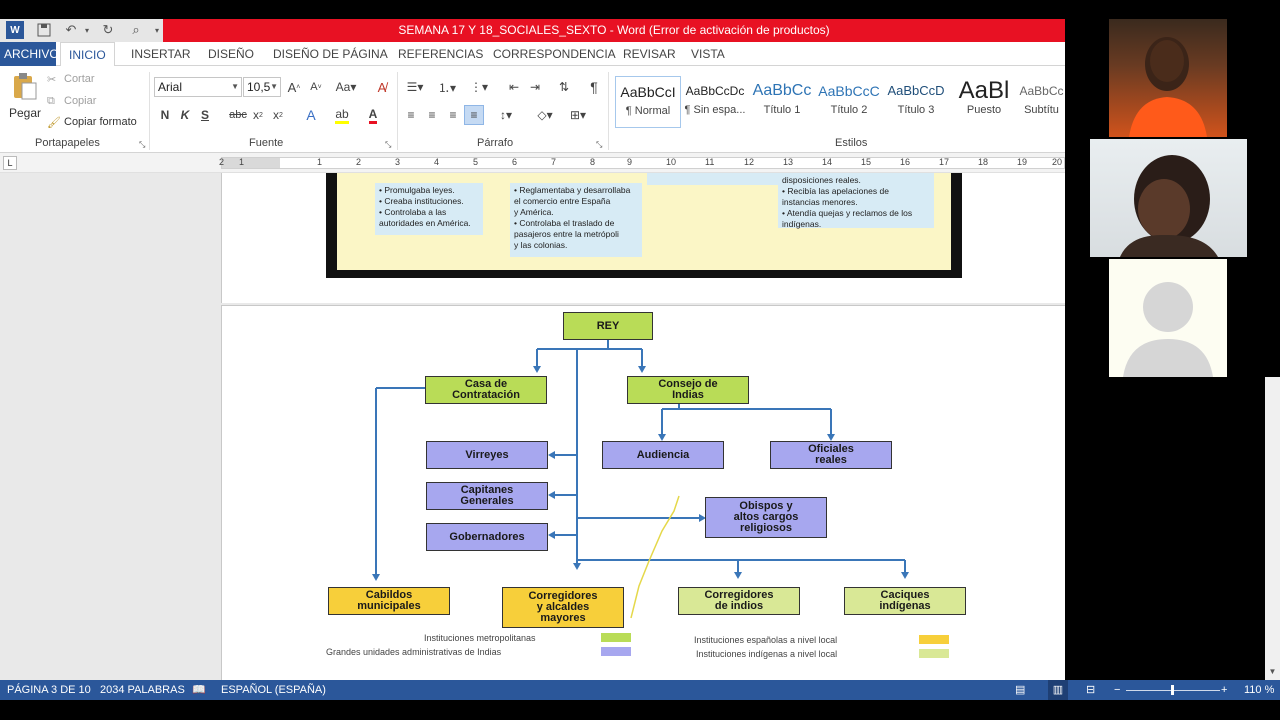 The height and width of the screenshot is (720, 1280). Describe the element at coordinates (388, 145) in the screenshot. I see `font-launcher-icon: ⤡` at that location.